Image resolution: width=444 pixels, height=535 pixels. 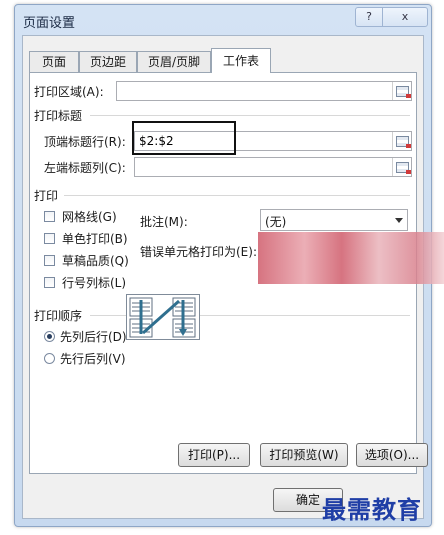 What do you see at coordinates (351, 258) in the screenshot?
I see `obscured-errors-dropdown` at bounding box center [351, 258].